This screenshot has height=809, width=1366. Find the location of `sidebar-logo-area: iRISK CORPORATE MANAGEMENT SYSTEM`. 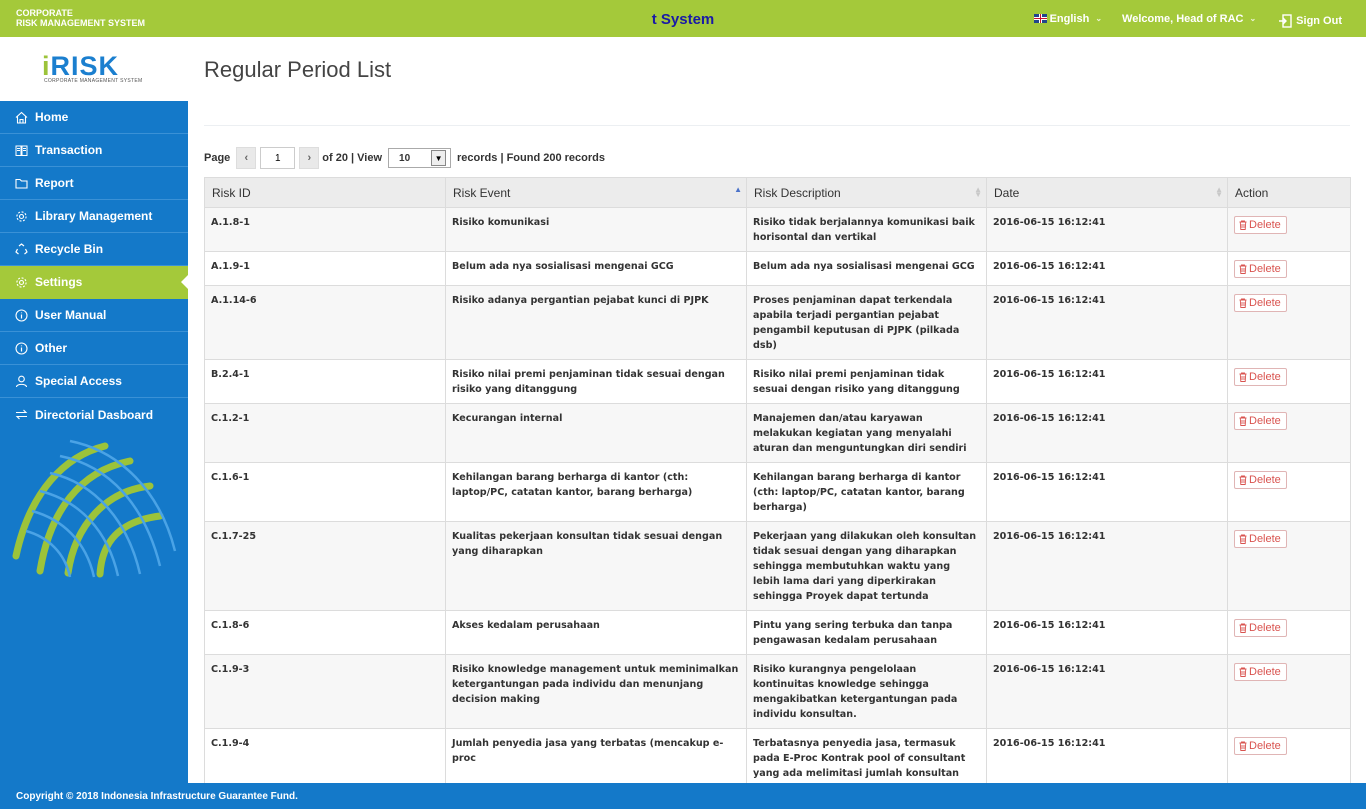

sidebar-logo-area: iRISK CORPORATE MANAGEMENT SYSTEM is located at coordinates (94, 69).